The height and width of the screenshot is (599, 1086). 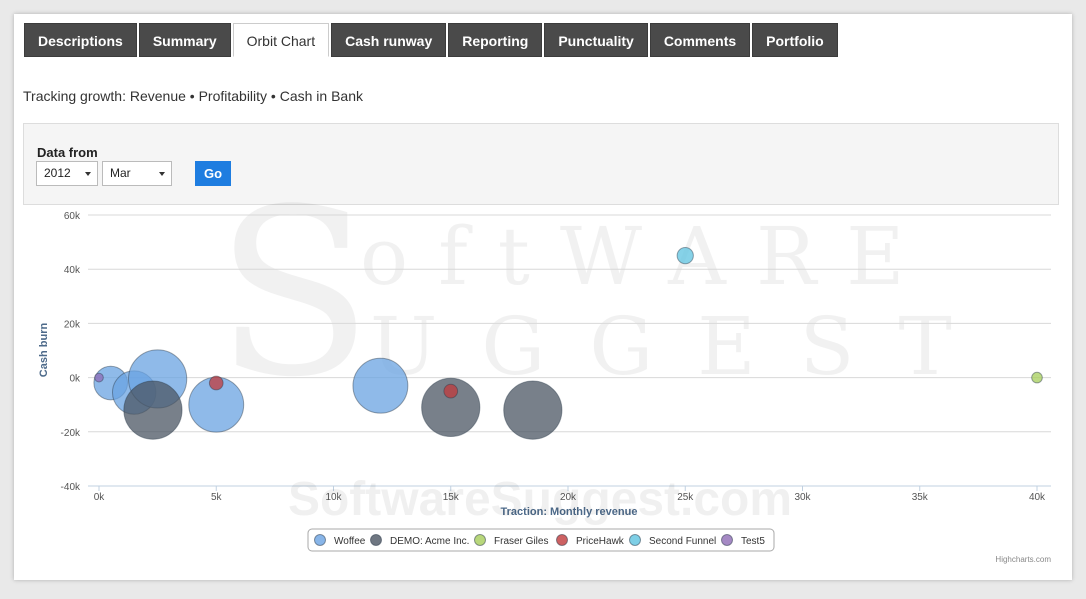 I want to click on bubble-second-funnel, so click(x=685, y=256).